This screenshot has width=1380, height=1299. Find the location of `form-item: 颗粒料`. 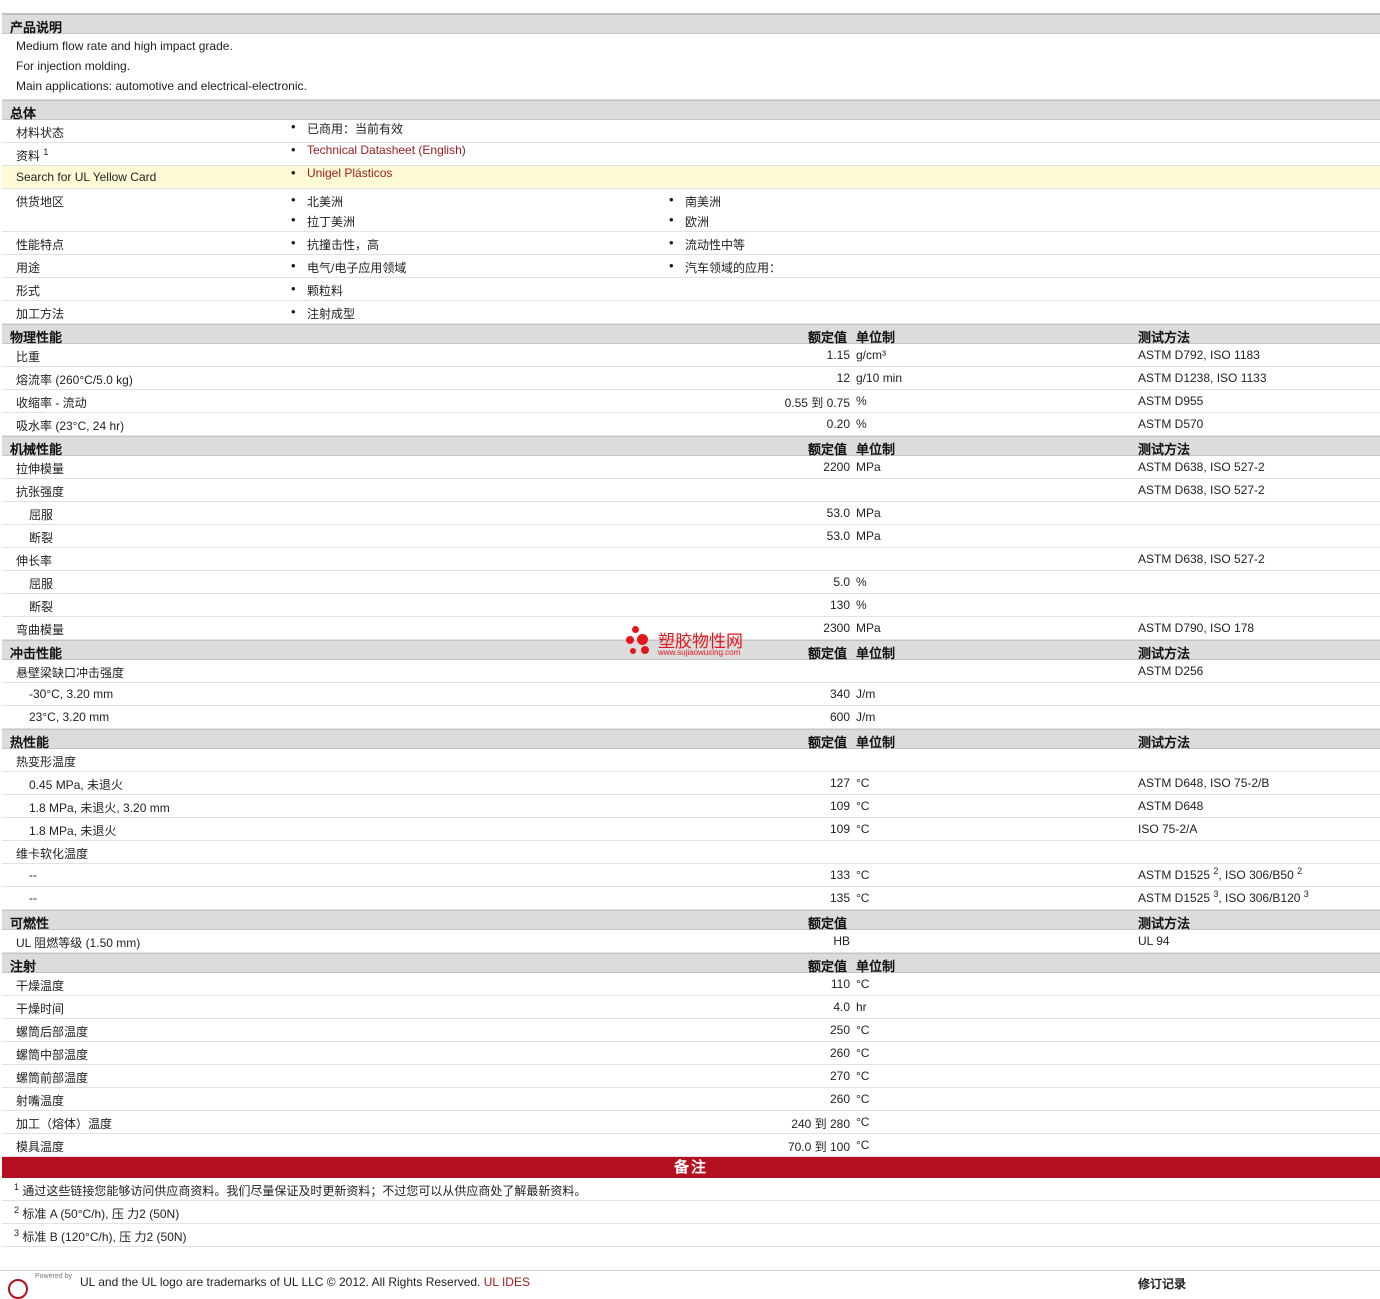

form-item: 颗粒料 is located at coordinates (317, 290).